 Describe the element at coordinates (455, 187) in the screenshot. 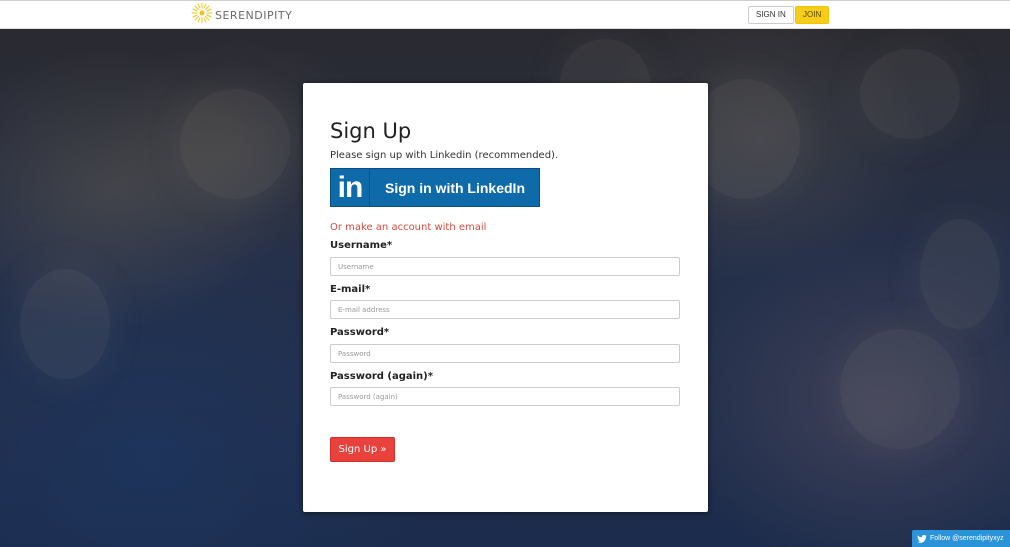

I see `linkedin-button-label: Sign in with LinkedIn` at that location.